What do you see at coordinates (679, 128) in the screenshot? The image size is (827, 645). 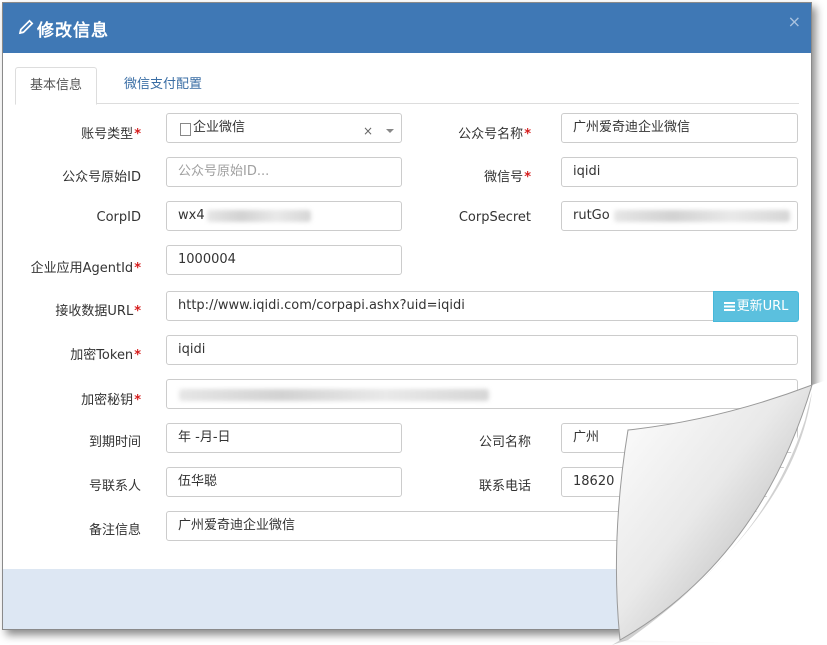 I see `public-name-input: 广州爱奇迪企业微信` at bounding box center [679, 128].